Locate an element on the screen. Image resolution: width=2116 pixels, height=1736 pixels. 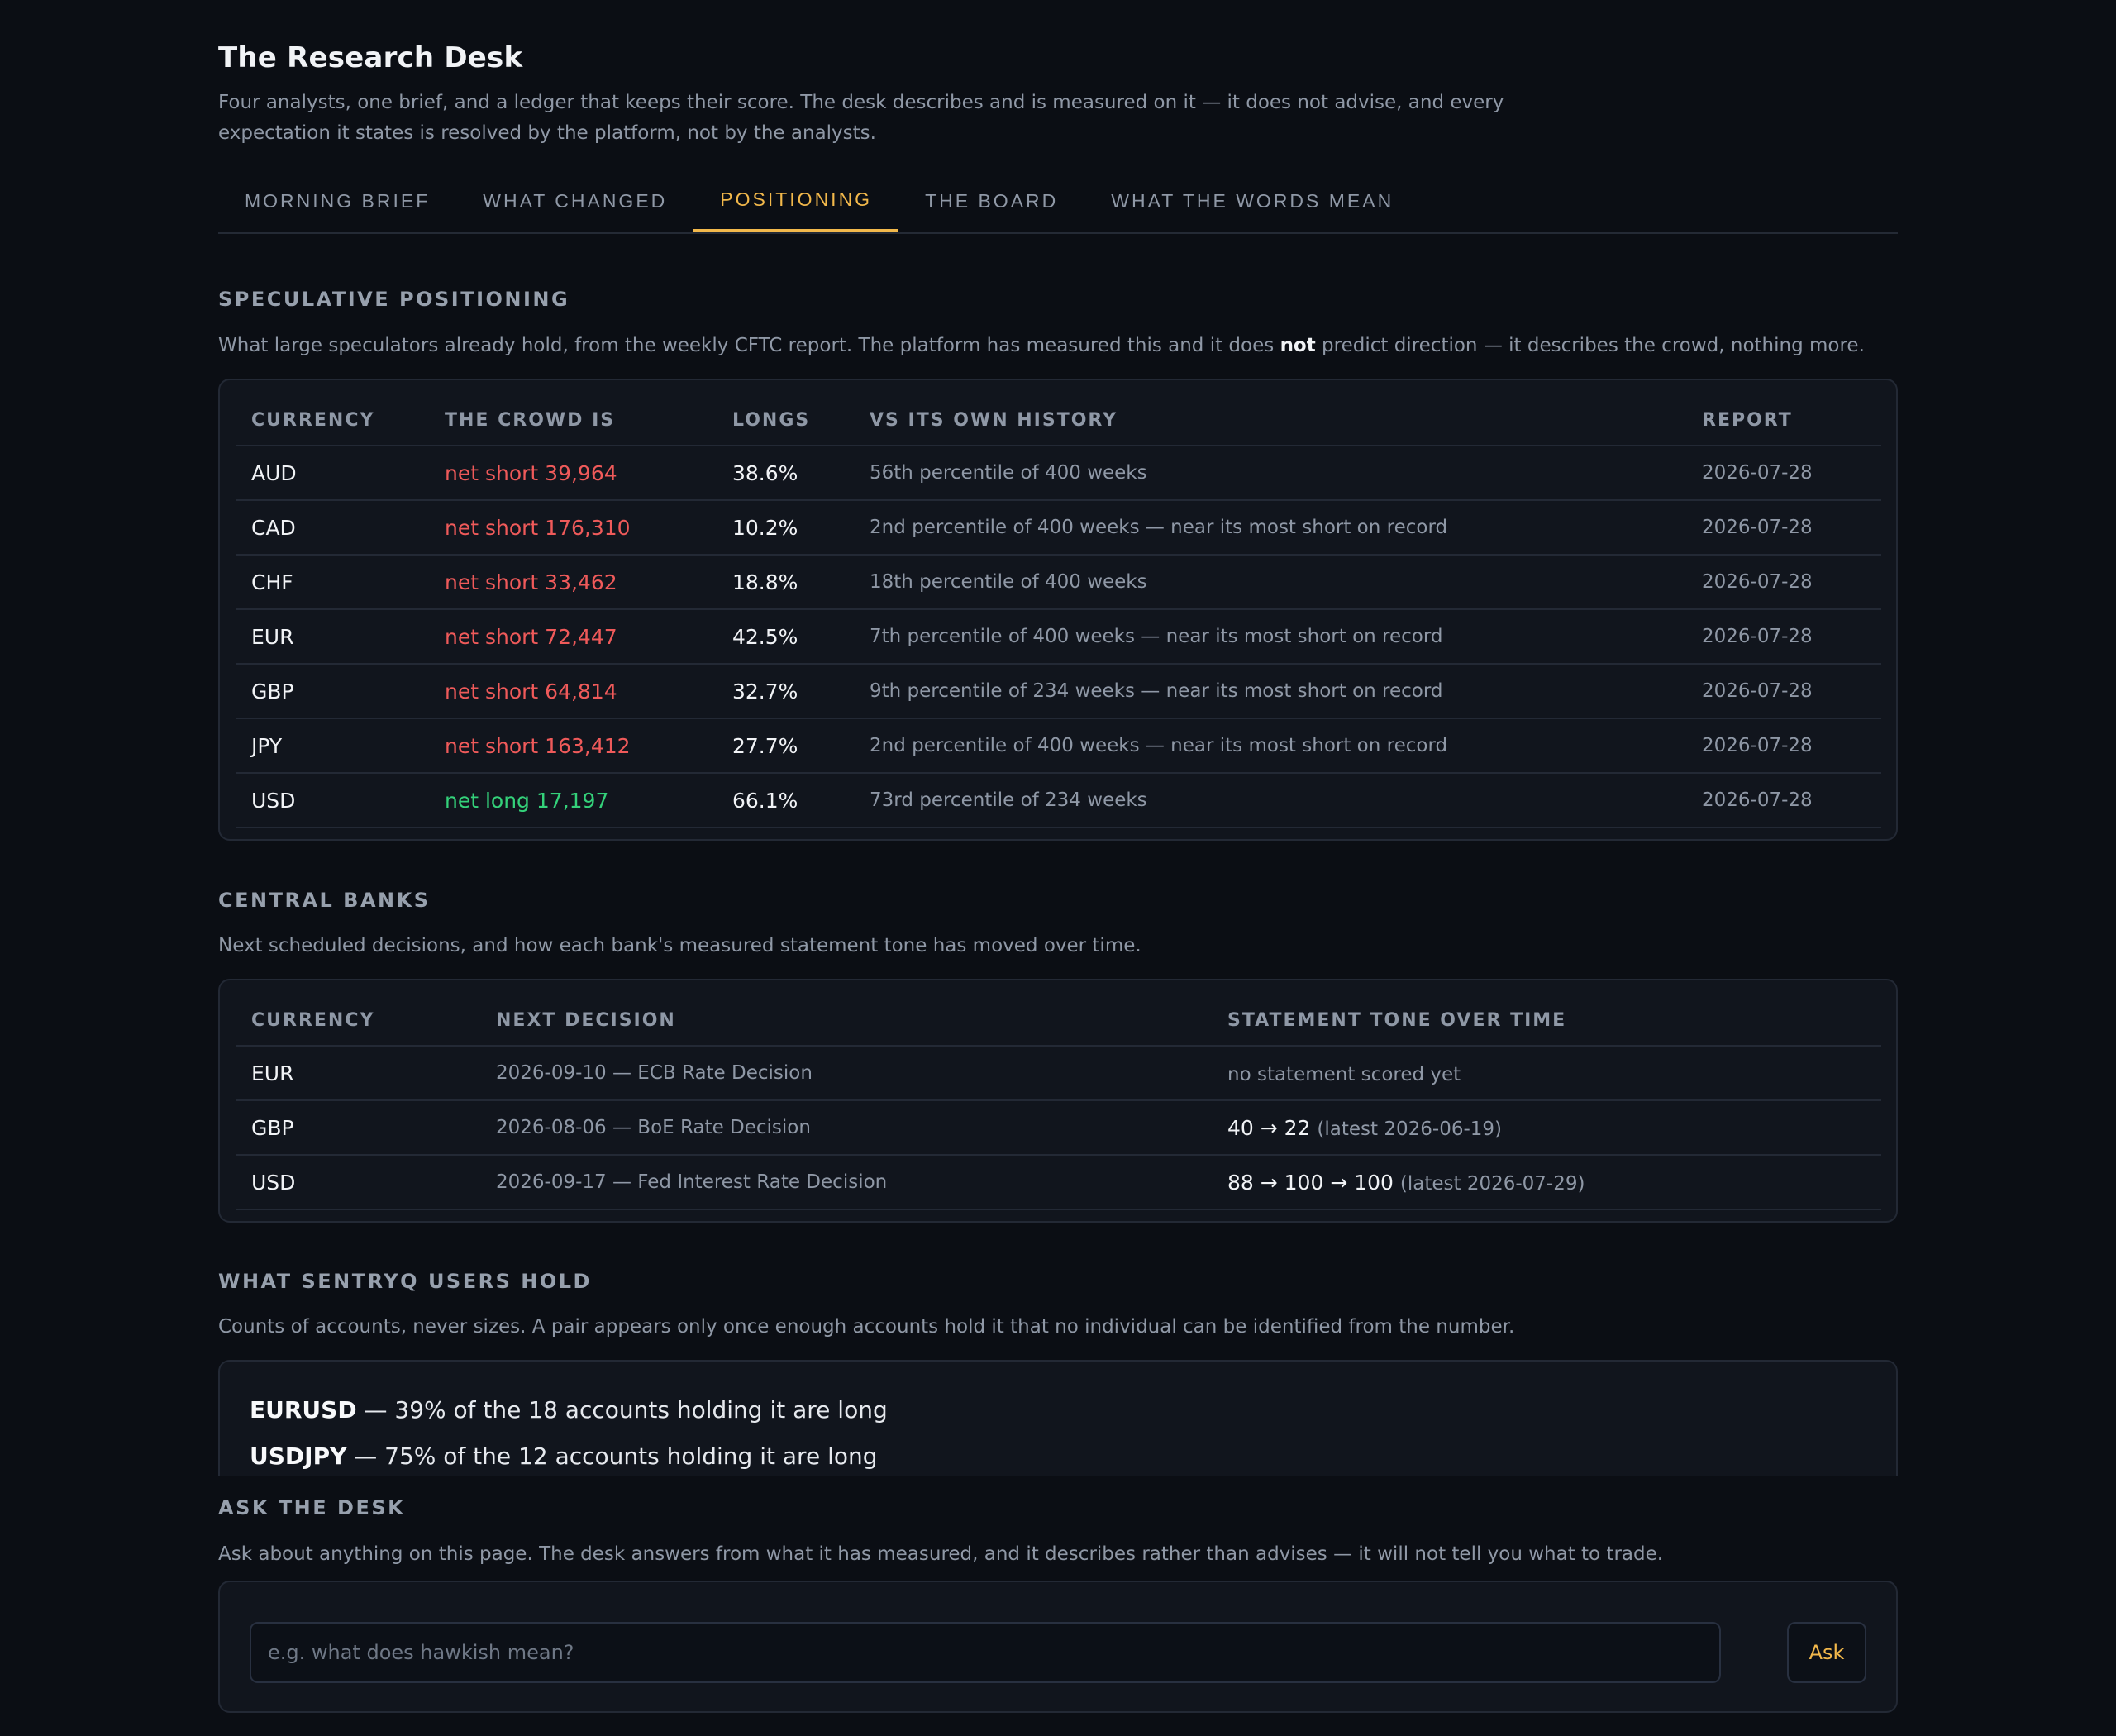
ask-card: Ask is located at coordinates (1058, 1647).